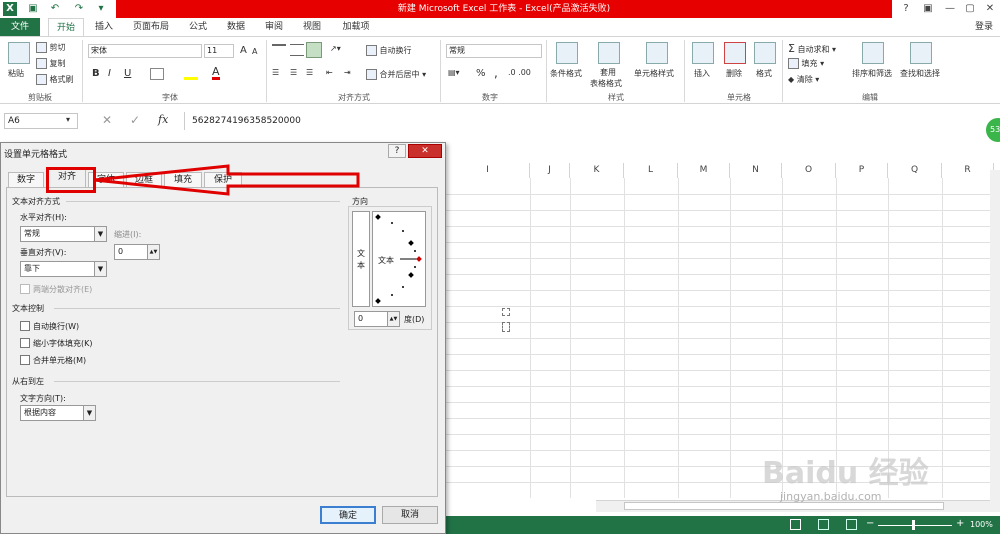 This screenshot has height=534, width=1000. I want to click on column-header: P, so click(862, 170).